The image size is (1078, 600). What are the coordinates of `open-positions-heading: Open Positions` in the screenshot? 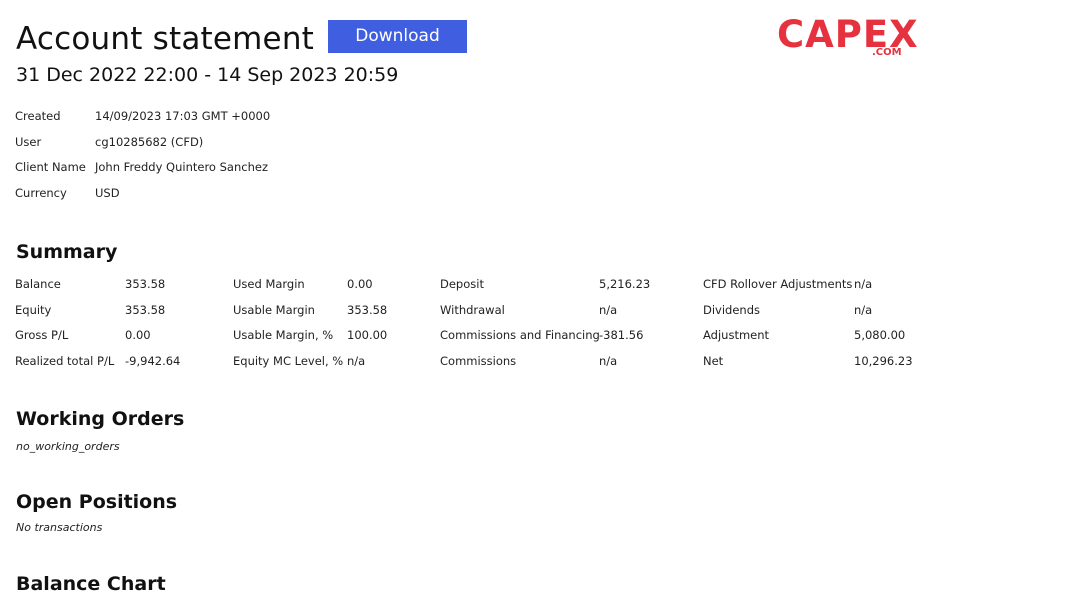 It's located at (97, 502).